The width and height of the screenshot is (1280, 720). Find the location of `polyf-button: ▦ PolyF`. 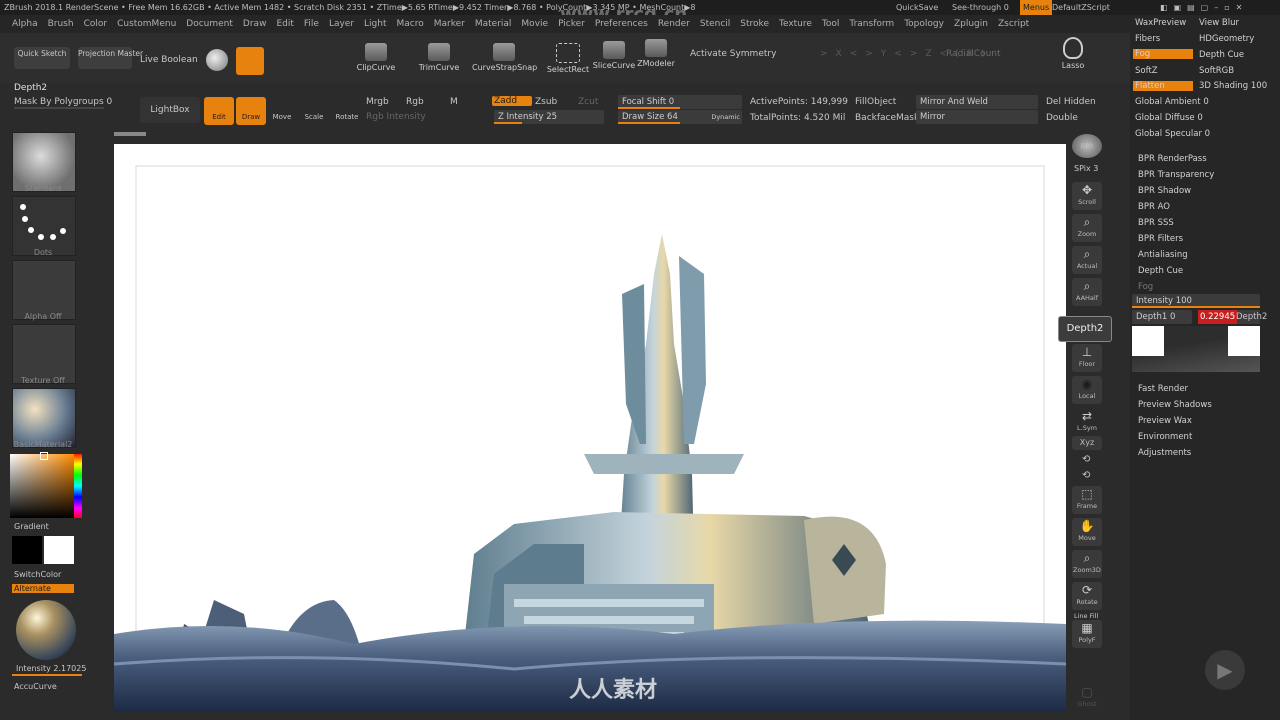

polyf-button: ▦ PolyF is located at coordinates (1087, 634).